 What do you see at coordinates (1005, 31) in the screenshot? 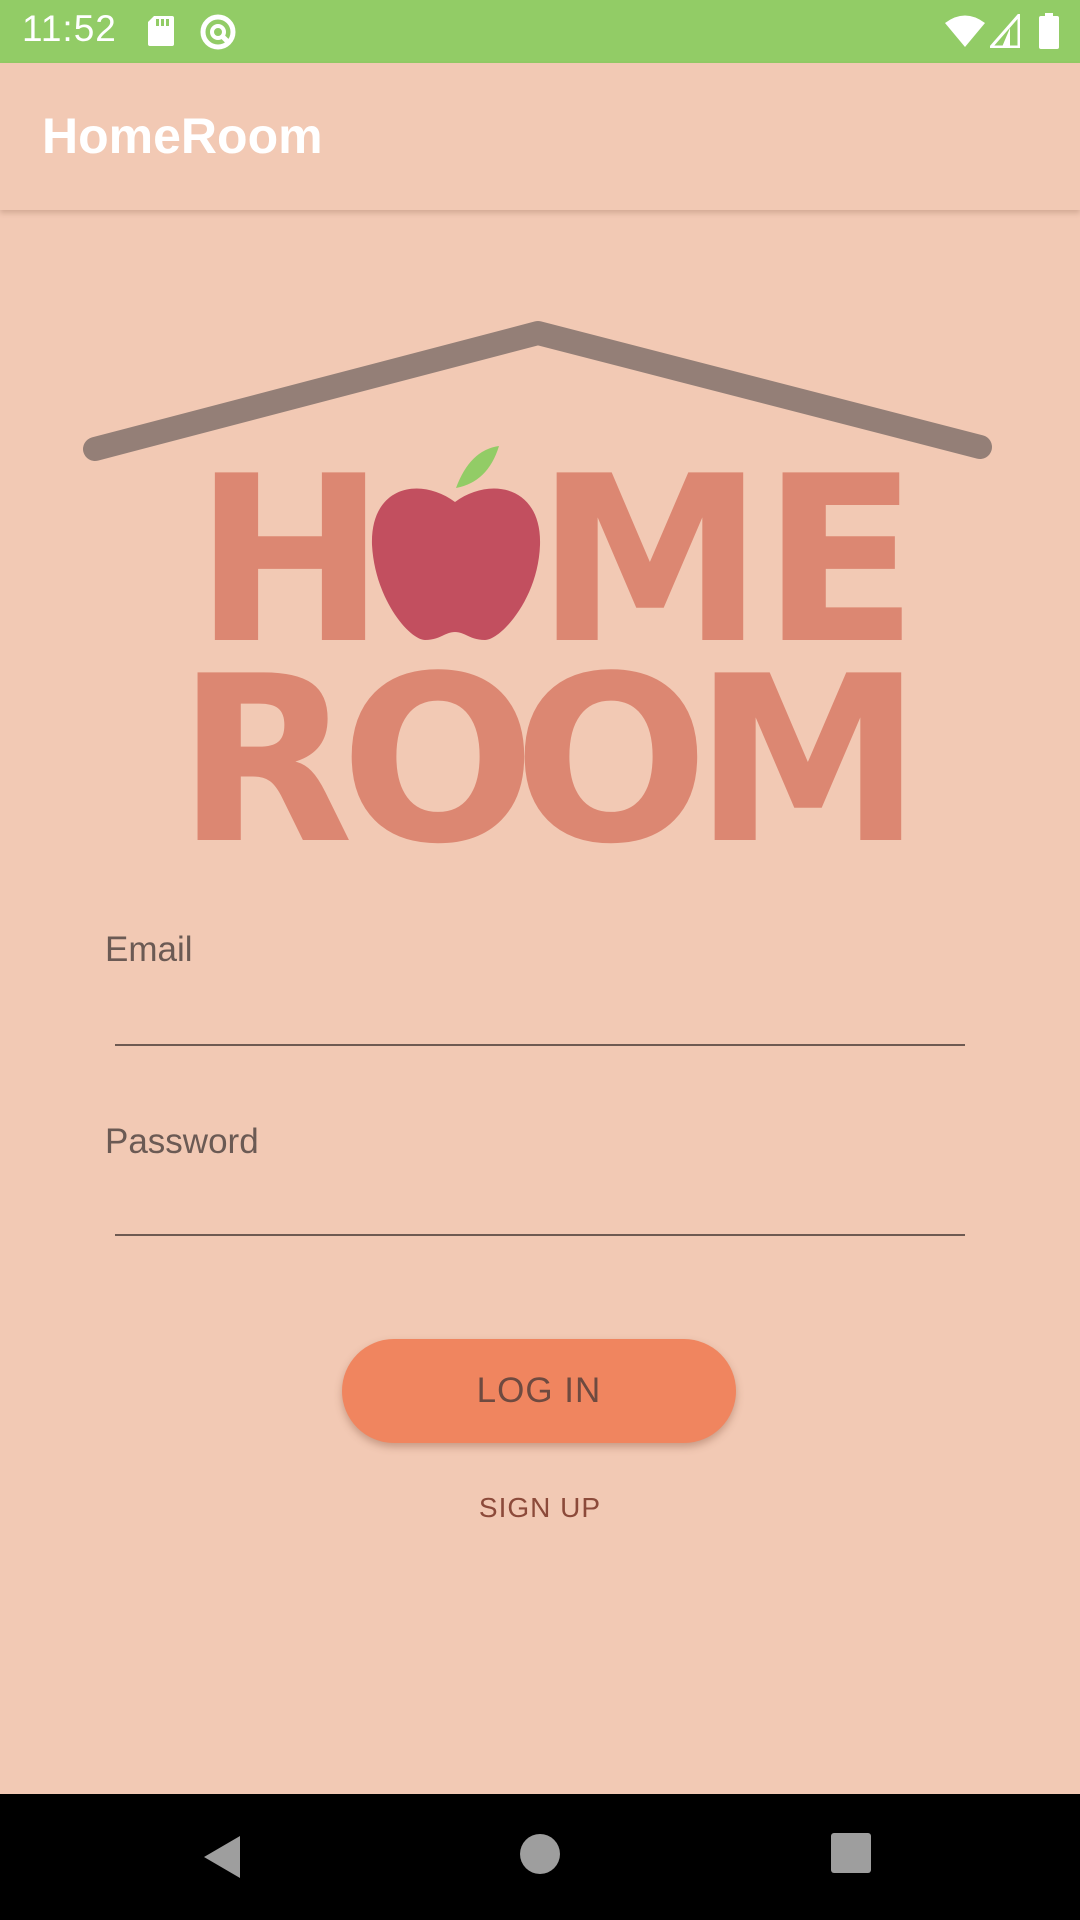
I see `cell-signal-icon` at bounding box center [1005, 31].